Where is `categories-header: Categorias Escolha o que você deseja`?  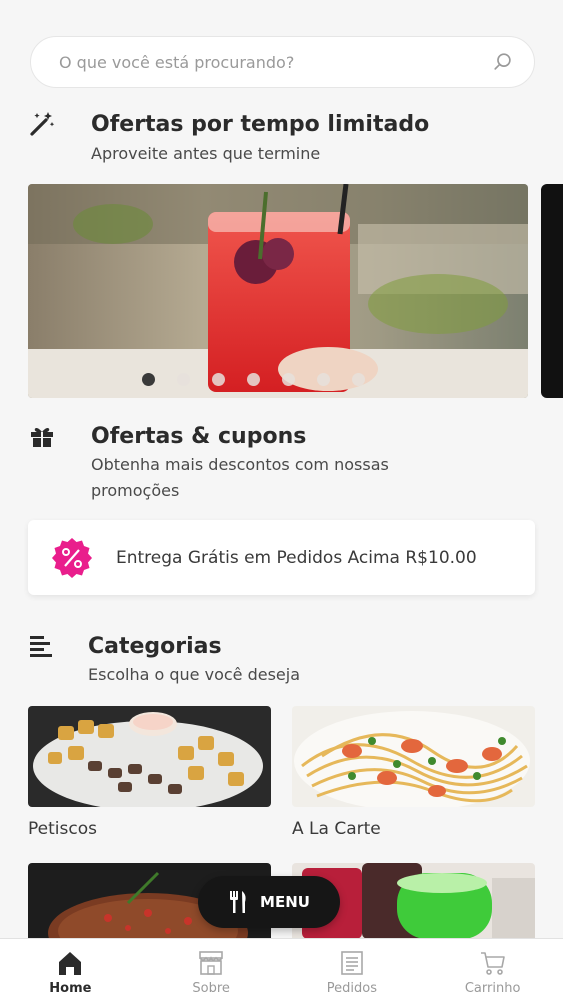
categories-header: Categorias Escolha o que você deseja is located at coordinates (281, 660).